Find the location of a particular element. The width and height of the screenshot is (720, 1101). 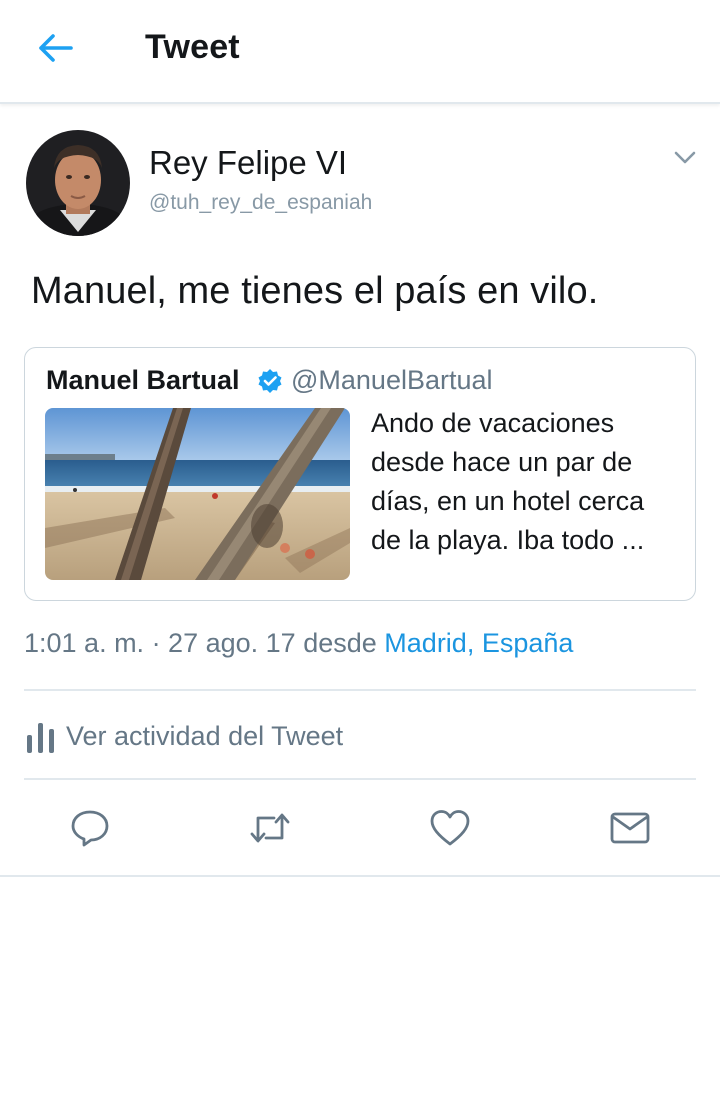

quoted-author-handle: @ManuelBartual is located at coordinates (392, 380).